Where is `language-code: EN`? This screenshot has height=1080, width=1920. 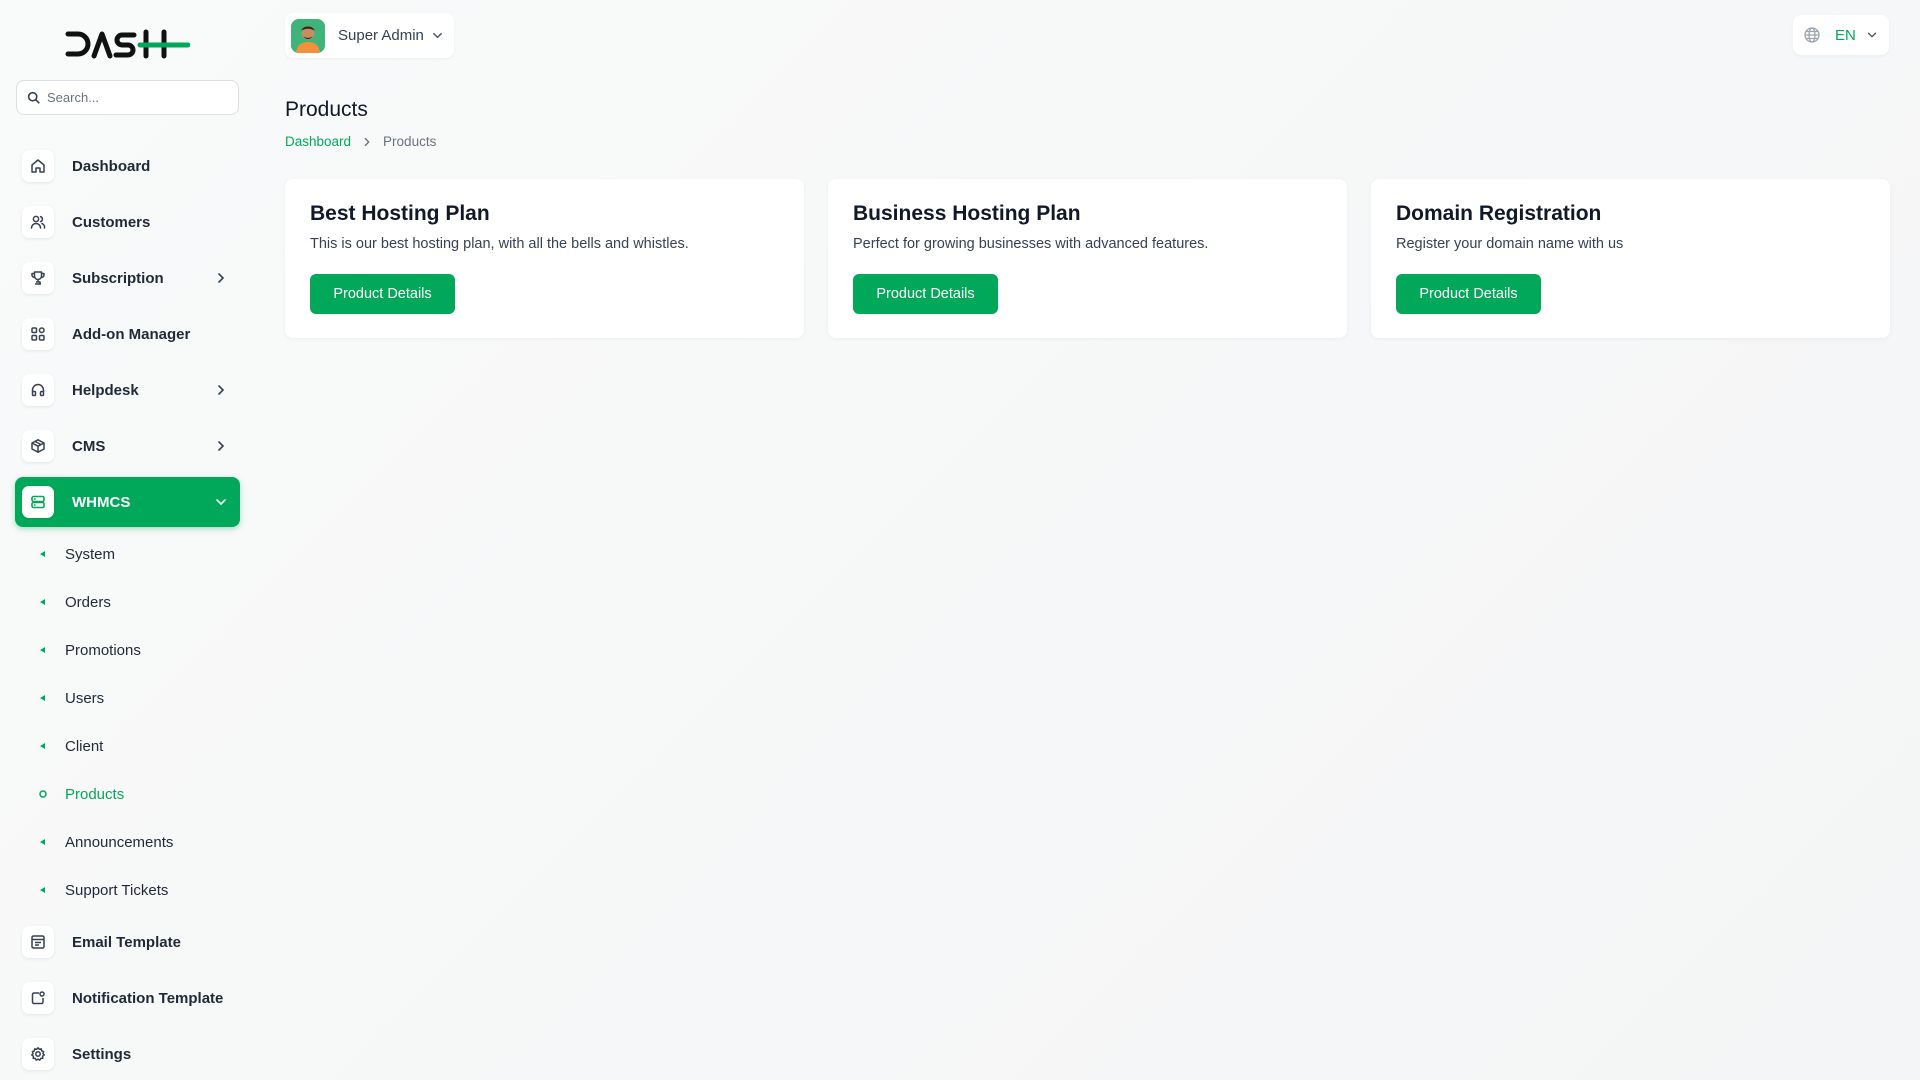 language-code: EN is located at coordinates (1845, 35).